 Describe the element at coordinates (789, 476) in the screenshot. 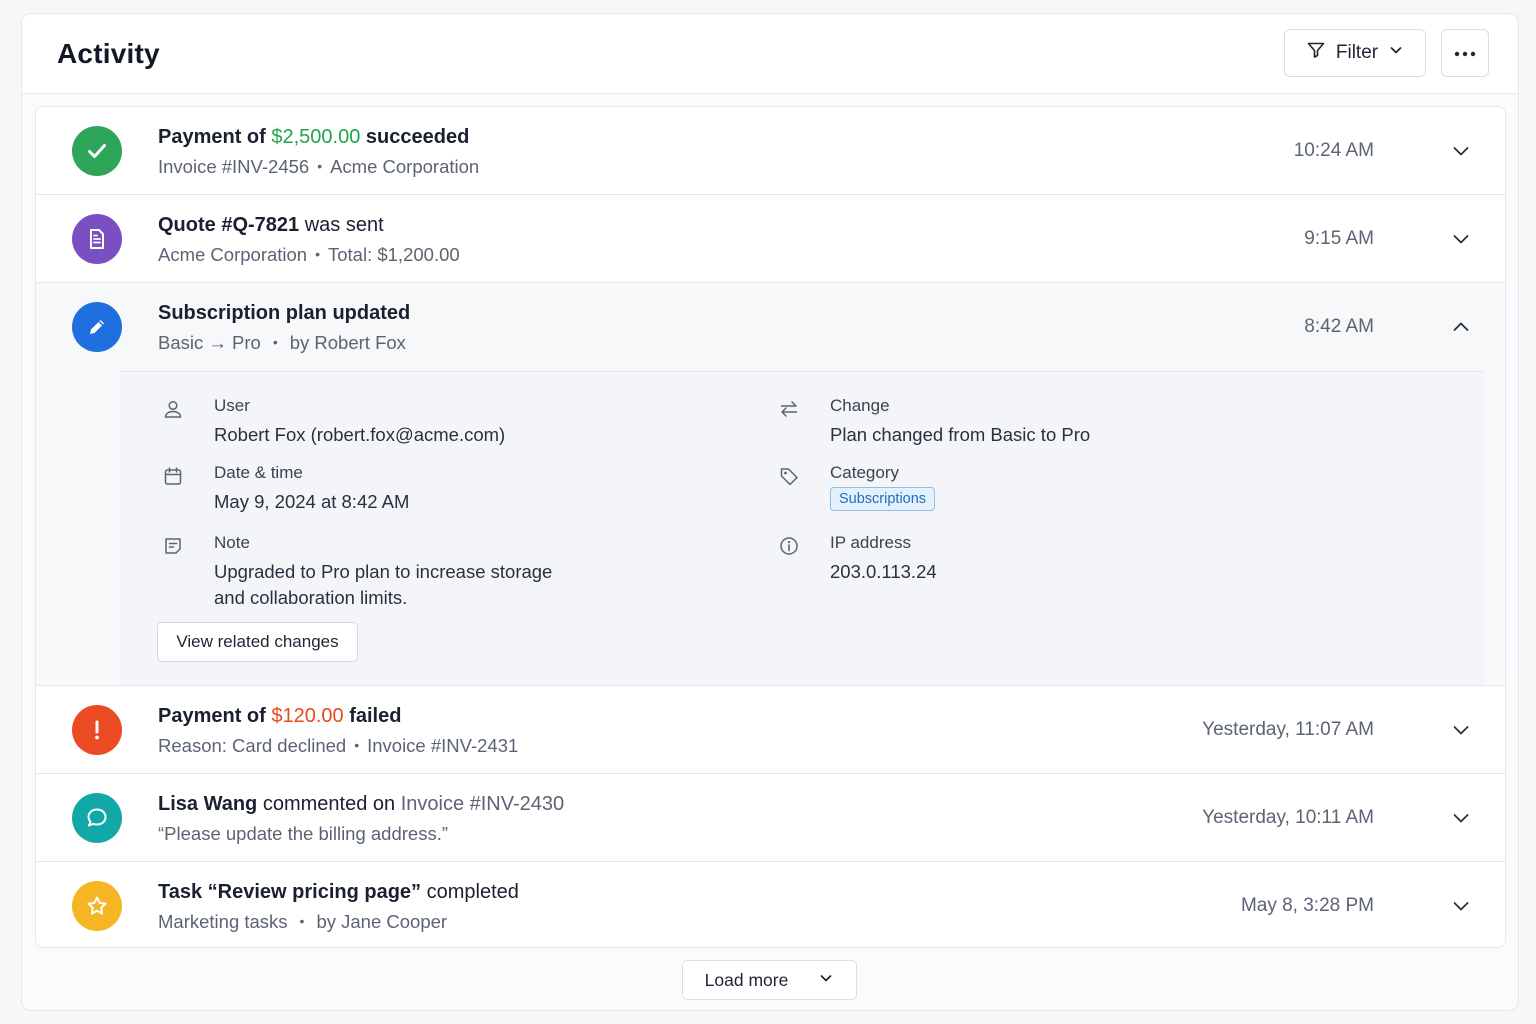

I see `tag-icon` at that location.